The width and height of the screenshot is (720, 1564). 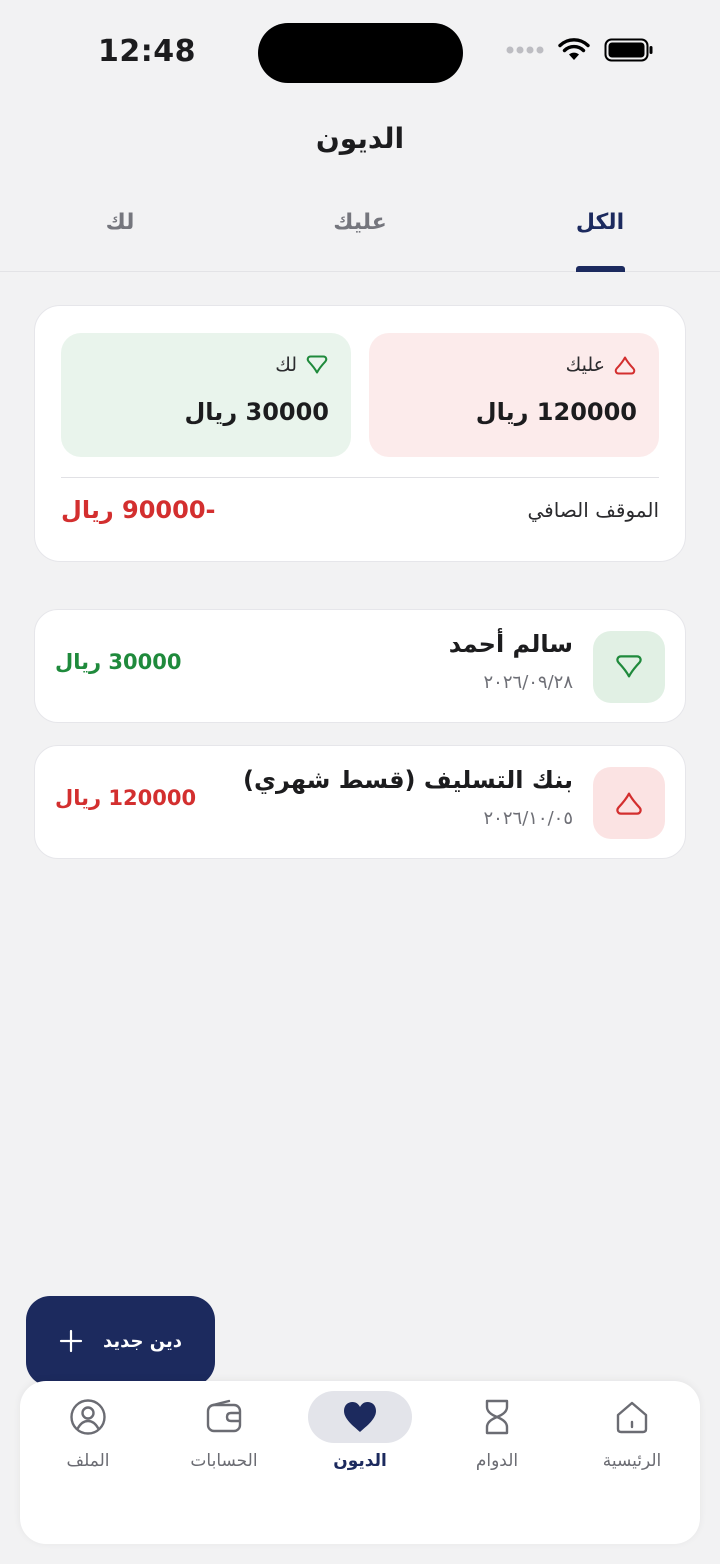 I want to click on signal-icon, so click(x=525, y=50).